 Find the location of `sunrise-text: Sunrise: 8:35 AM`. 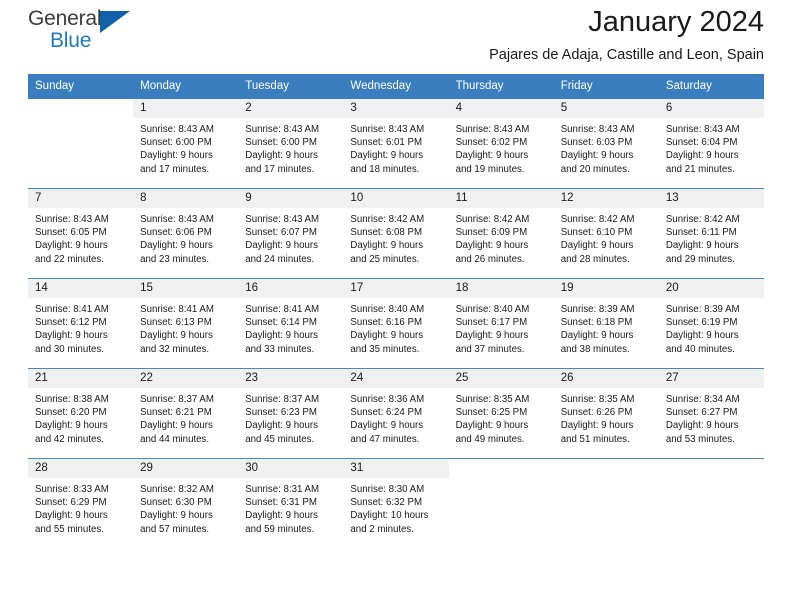

sunrise-text: Sunrise: 8:35 AM is located at coordinates (492, 399).